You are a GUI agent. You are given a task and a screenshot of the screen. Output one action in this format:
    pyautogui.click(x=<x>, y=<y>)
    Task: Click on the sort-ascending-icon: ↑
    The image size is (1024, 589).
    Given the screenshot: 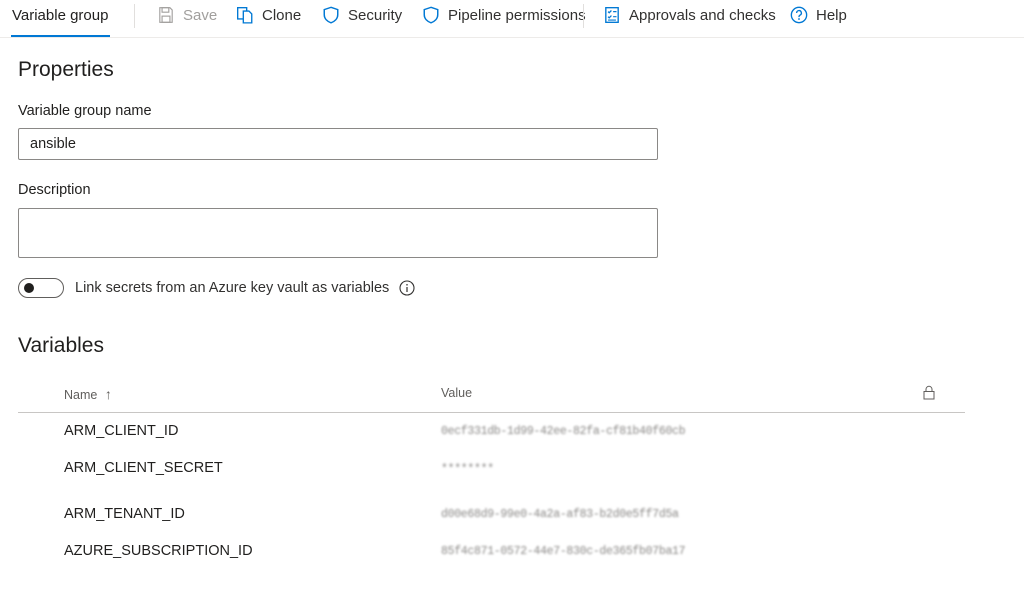 What is the action you would take?
    pyautogui.click(x=108, y=394)
    